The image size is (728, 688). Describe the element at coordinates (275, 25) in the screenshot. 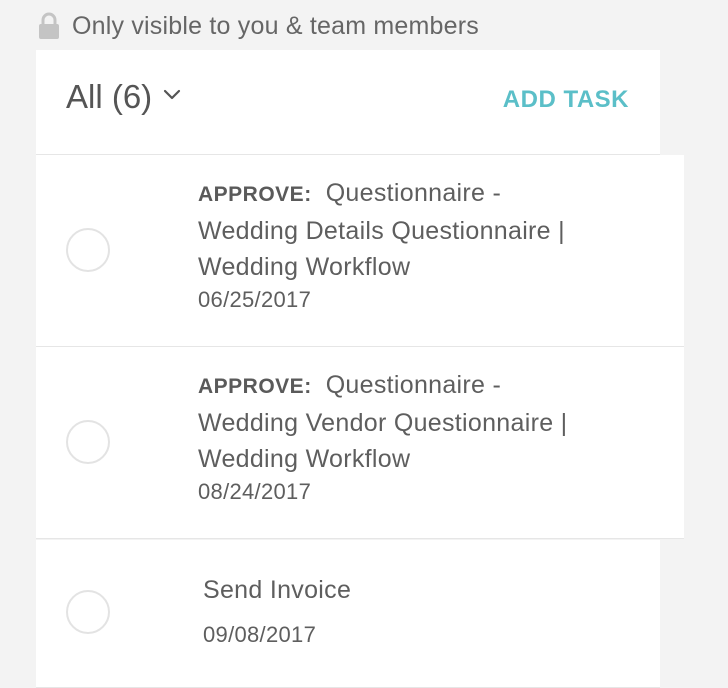

I see `visibility-note-text: Only visible to you & team members` at that location.